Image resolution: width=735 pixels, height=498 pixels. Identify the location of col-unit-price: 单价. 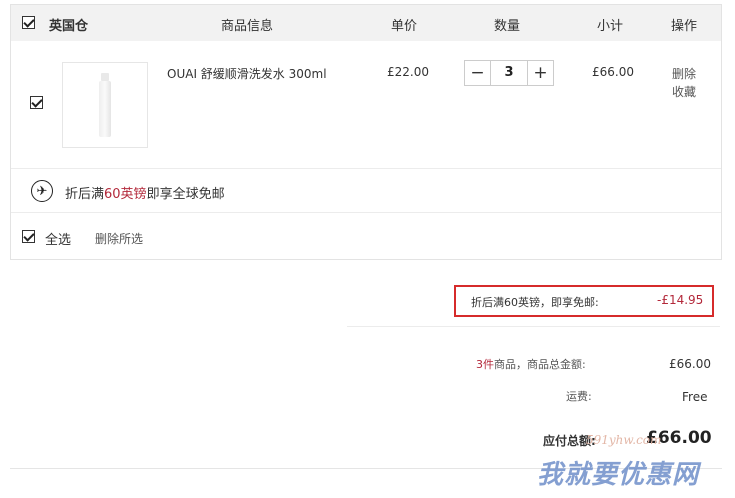
(404, 26).